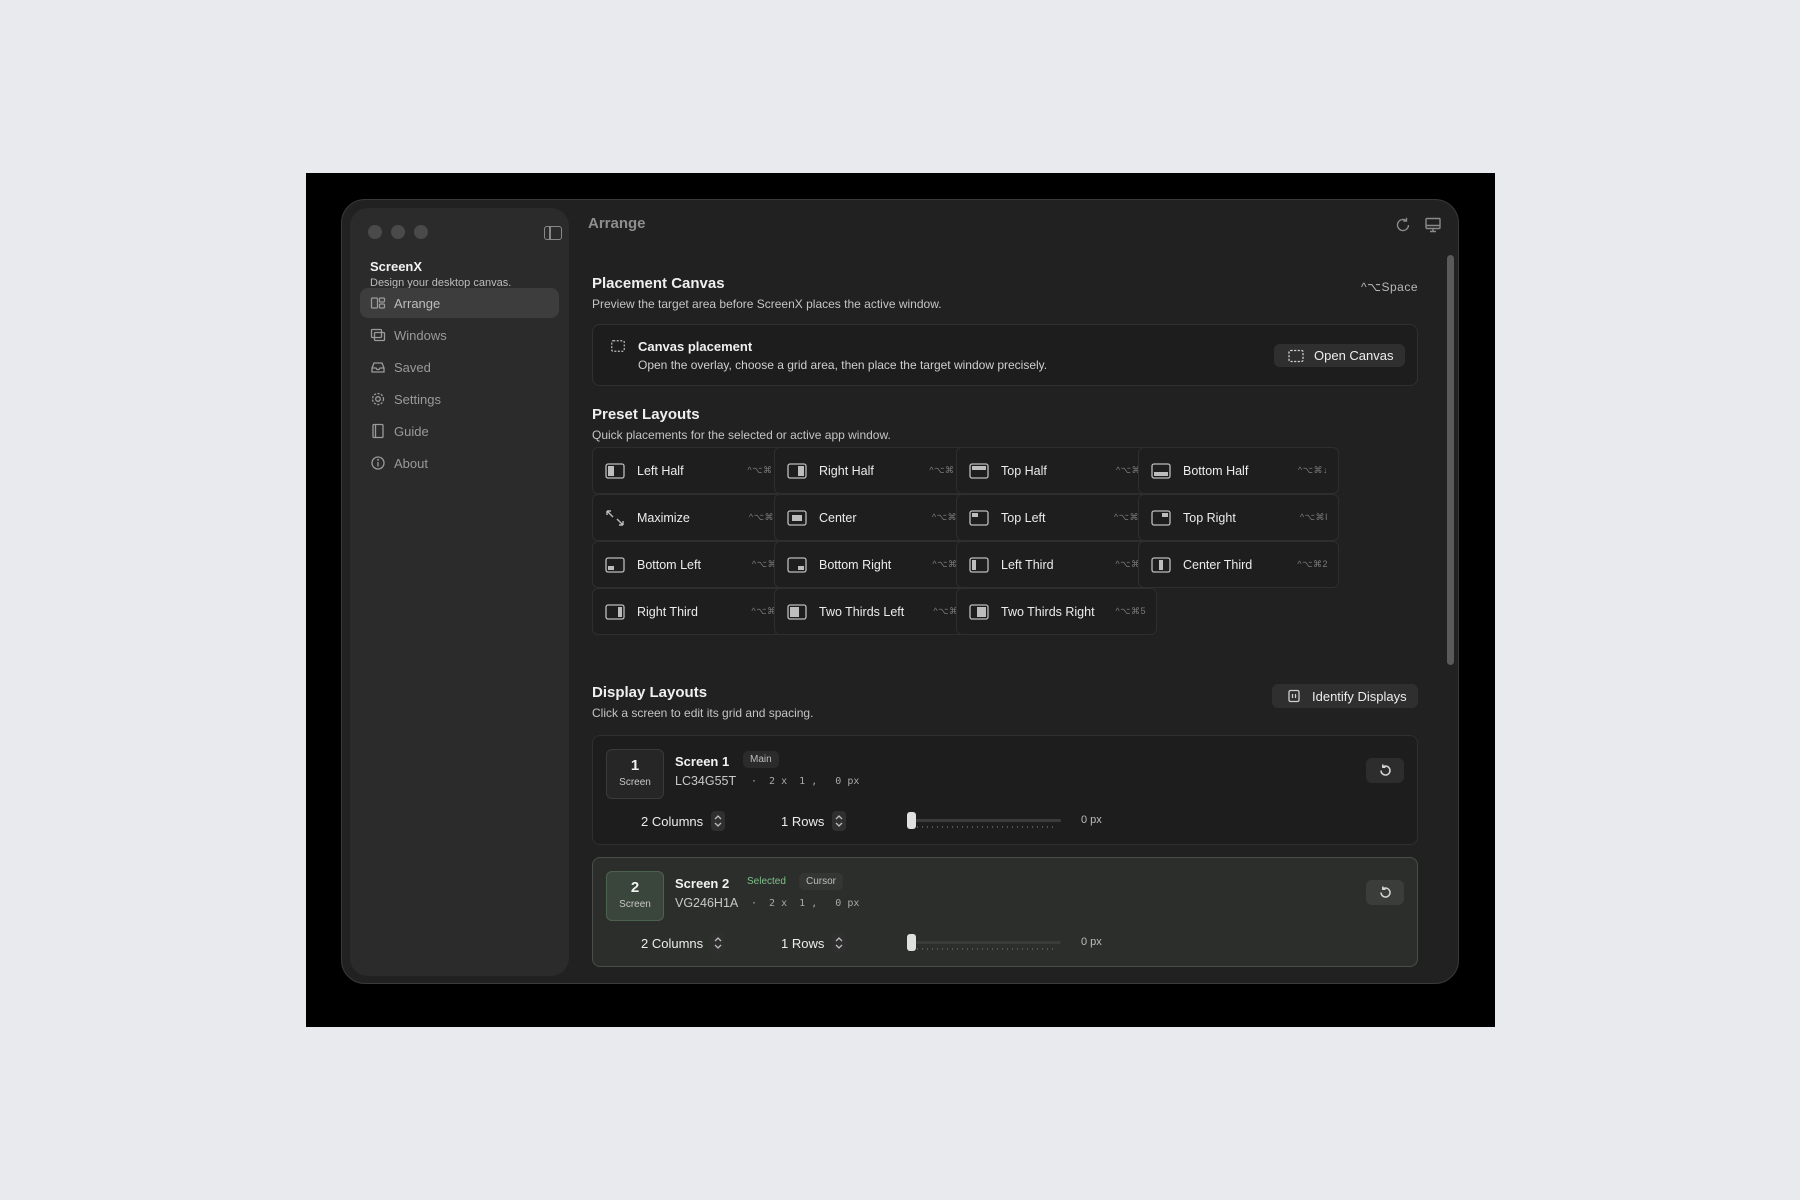  I want to click on screen-number: 2, so click(635, 887).